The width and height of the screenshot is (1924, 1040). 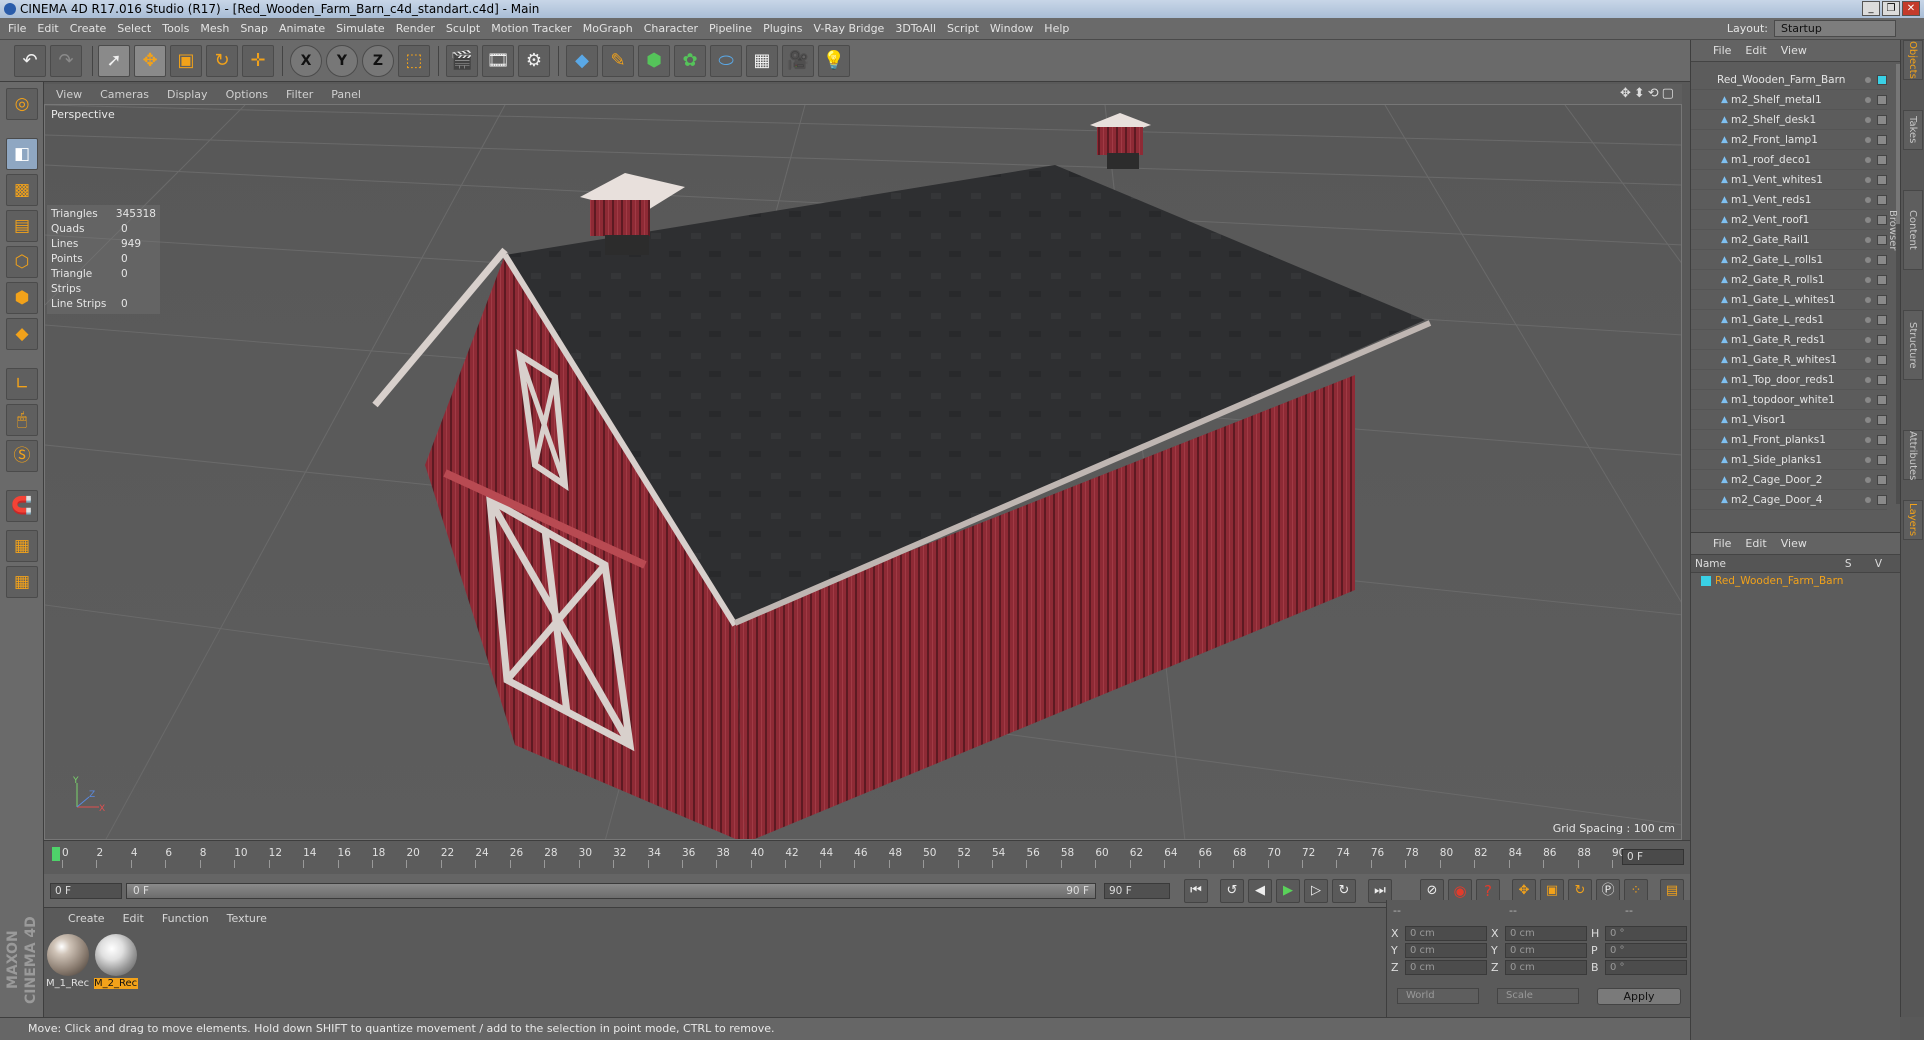 I want to click on scale-tool-icon: ▣, so click(x=186, y=61).